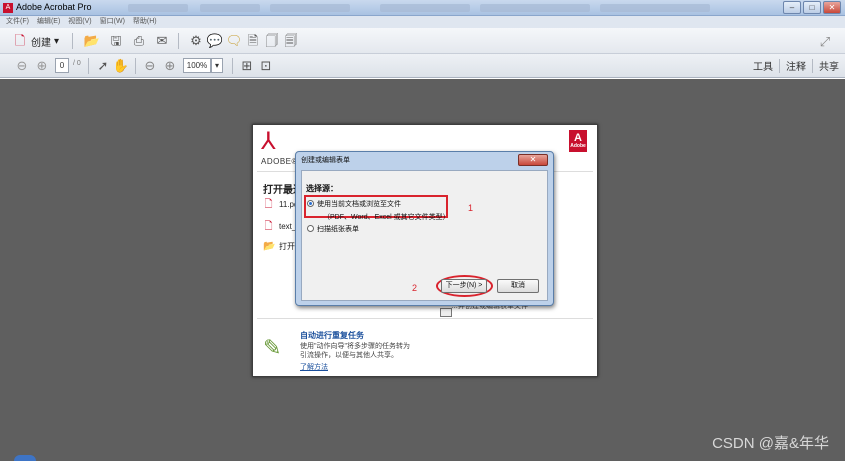 The height and width of the screenshot is (461, 845). I want to click on divider, so click(425, 318).